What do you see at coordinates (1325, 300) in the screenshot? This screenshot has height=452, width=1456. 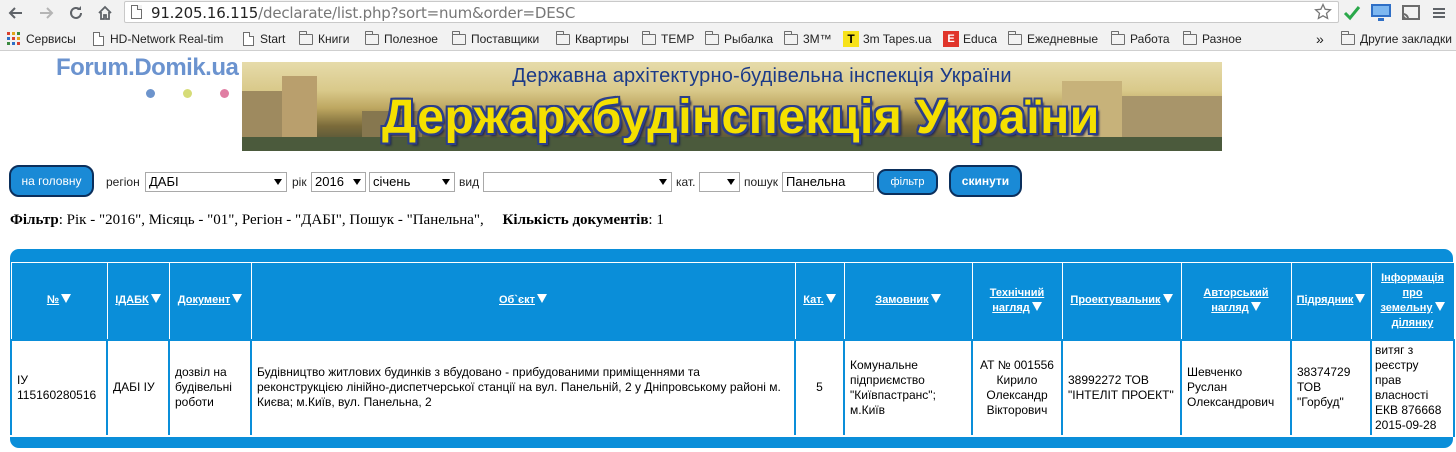 I see `sort-link-contractor: Підрядник` at bounding box center [1325, 300].